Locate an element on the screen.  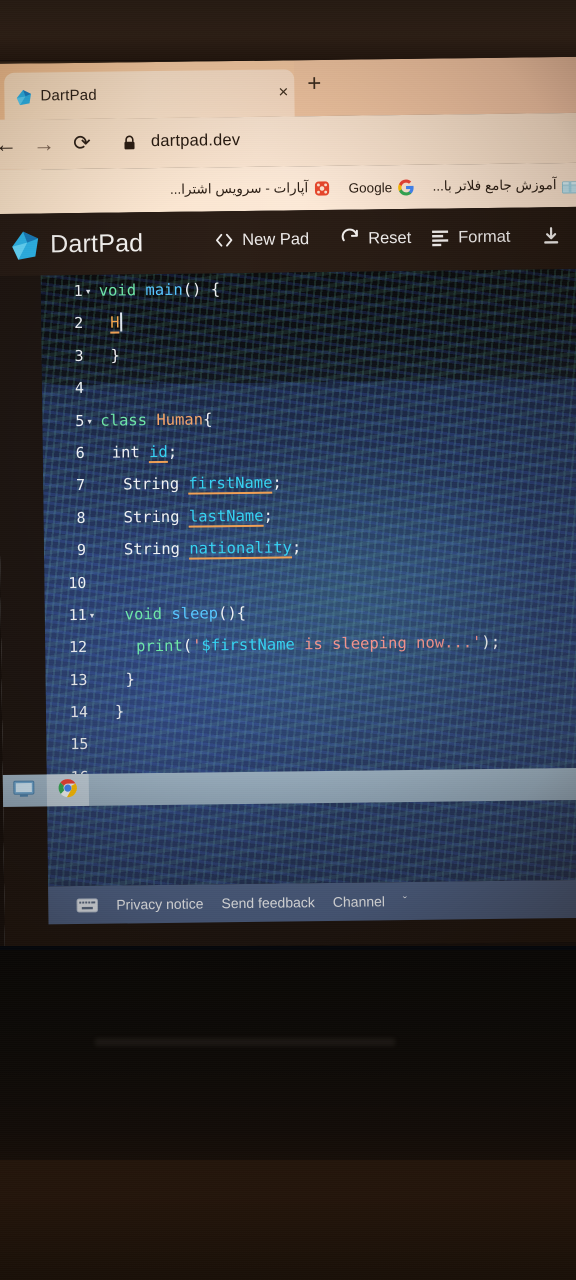
bookmark-label: Google is located at coordinates (370, 187).